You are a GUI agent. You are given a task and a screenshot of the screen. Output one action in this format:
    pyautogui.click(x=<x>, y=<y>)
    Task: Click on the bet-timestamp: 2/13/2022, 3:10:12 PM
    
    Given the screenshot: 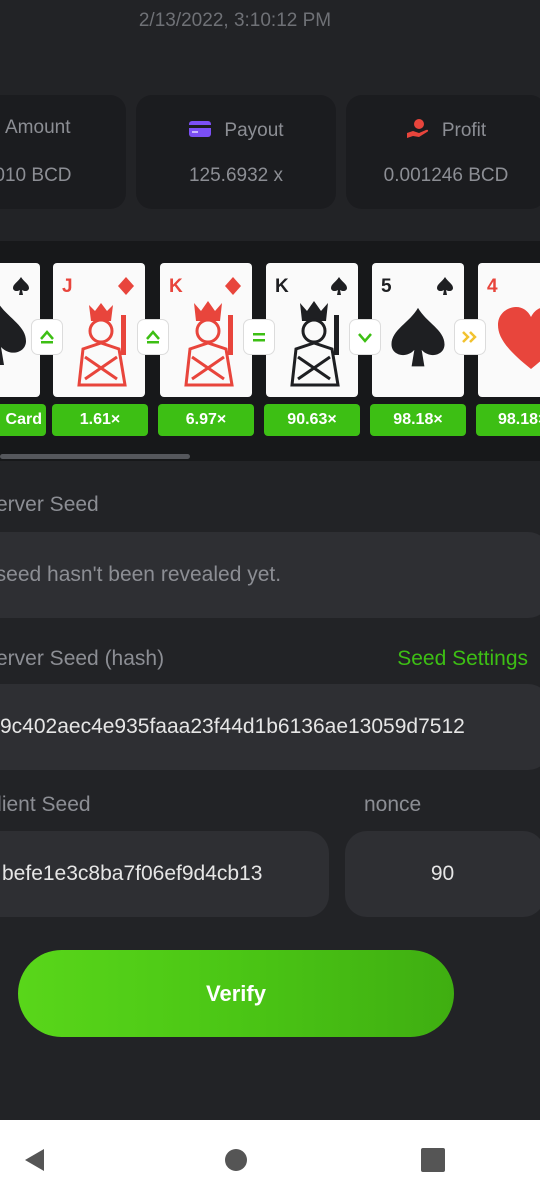 What is the action you would take?
    pyautogui.click(x=235, y=20)
    